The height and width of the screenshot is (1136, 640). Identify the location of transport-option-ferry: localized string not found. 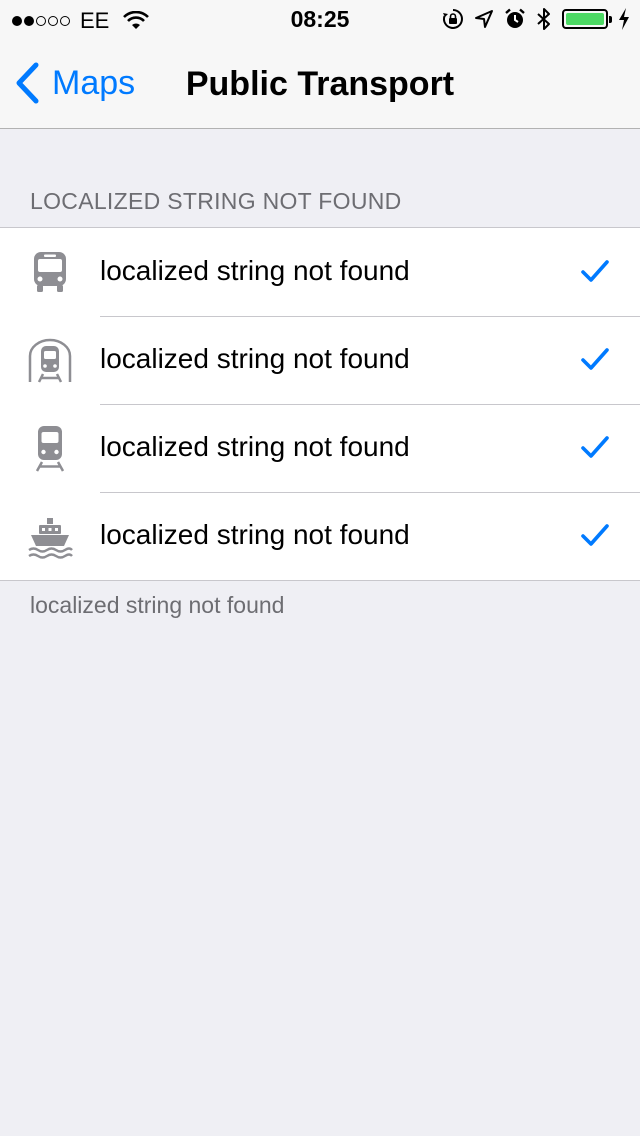
(320, 536).